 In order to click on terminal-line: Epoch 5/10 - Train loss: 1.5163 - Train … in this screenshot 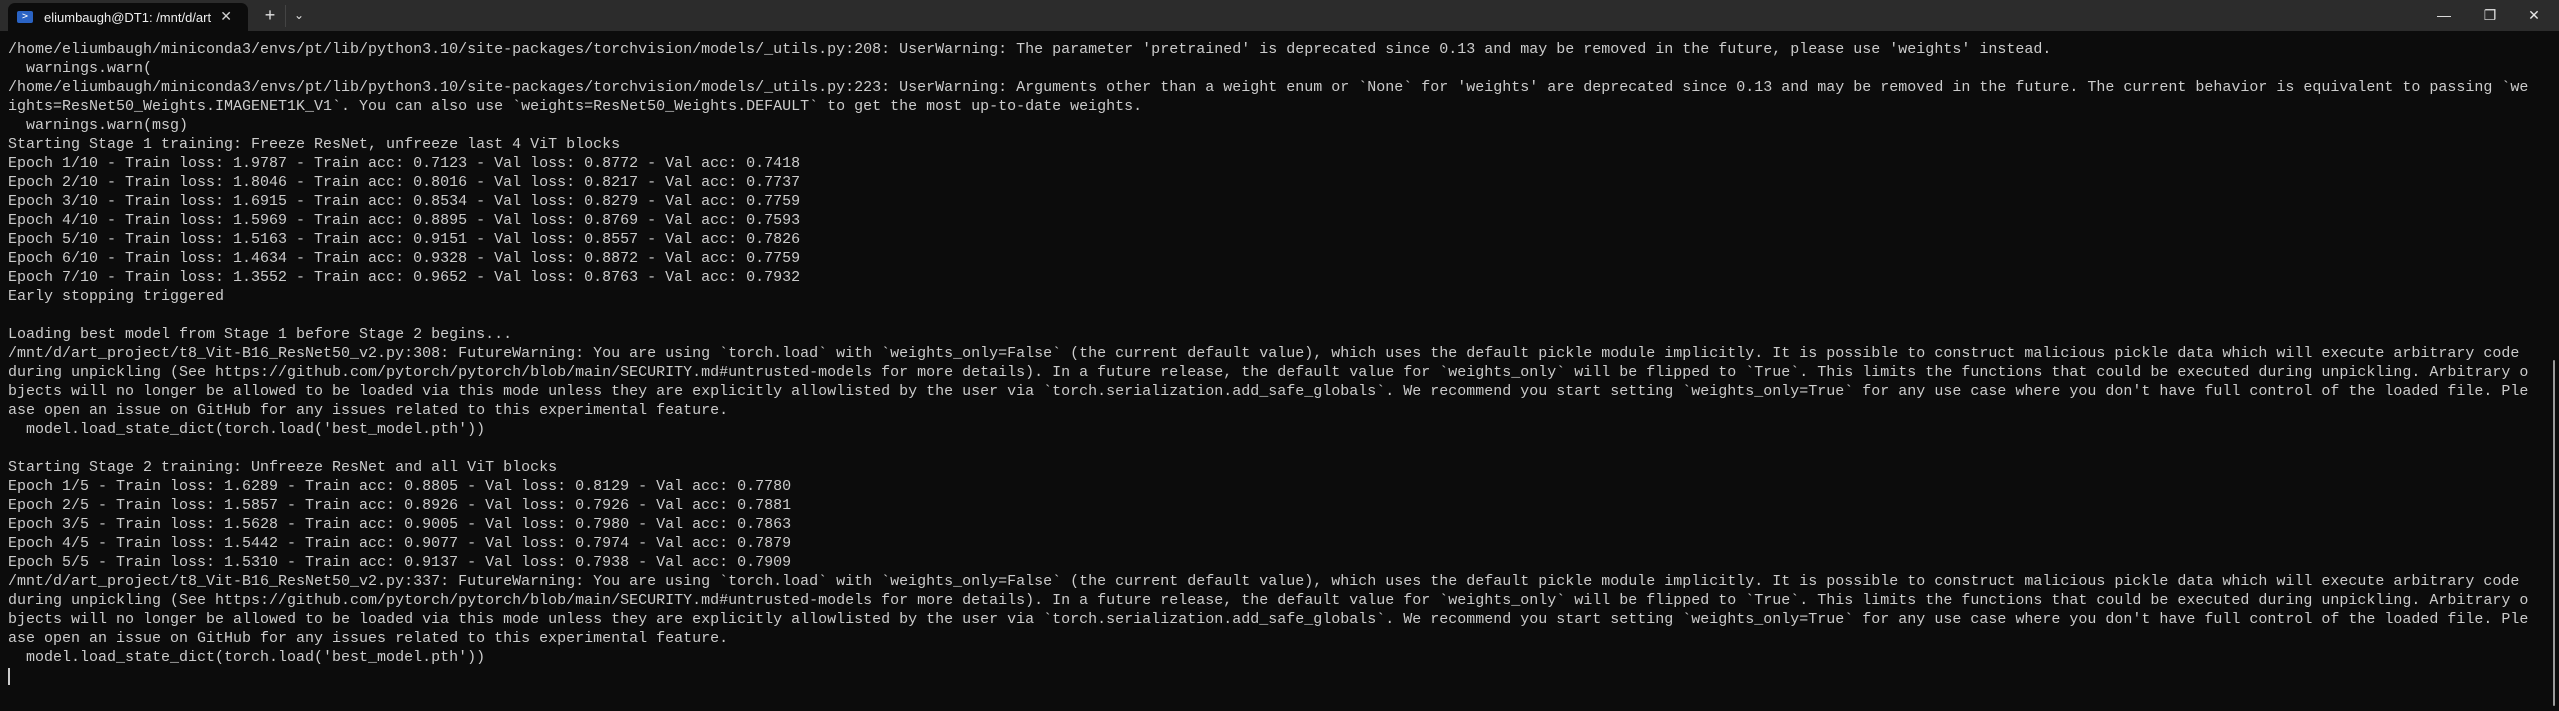, I will do `click(404, 239)`.